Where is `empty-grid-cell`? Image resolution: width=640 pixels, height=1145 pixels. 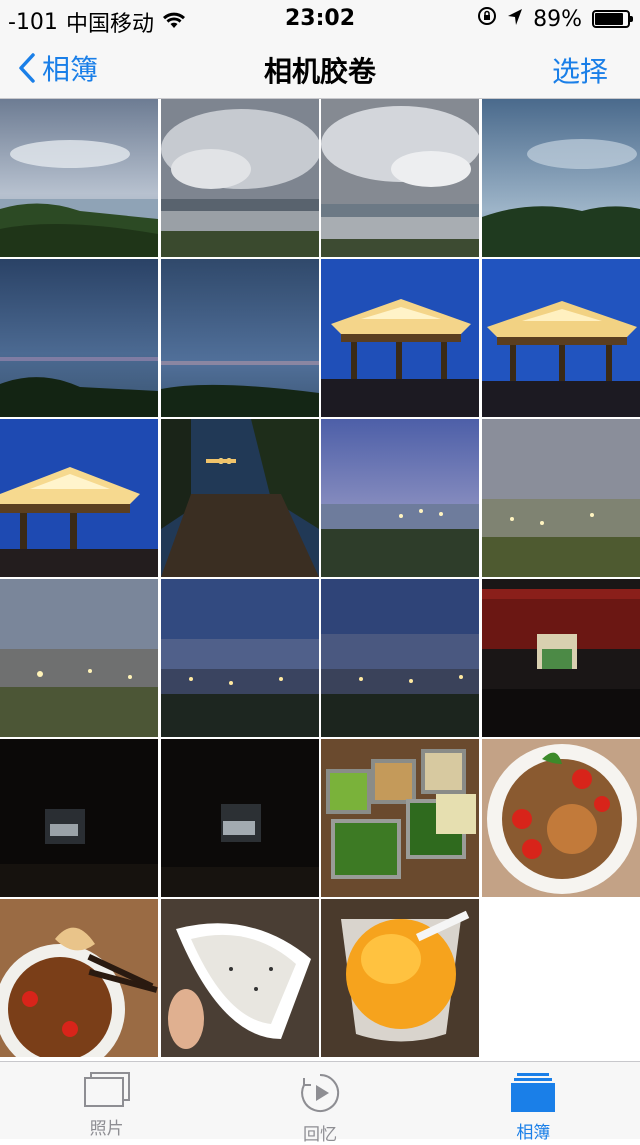 empty-grid-cell is located at coordinates (560, 978).